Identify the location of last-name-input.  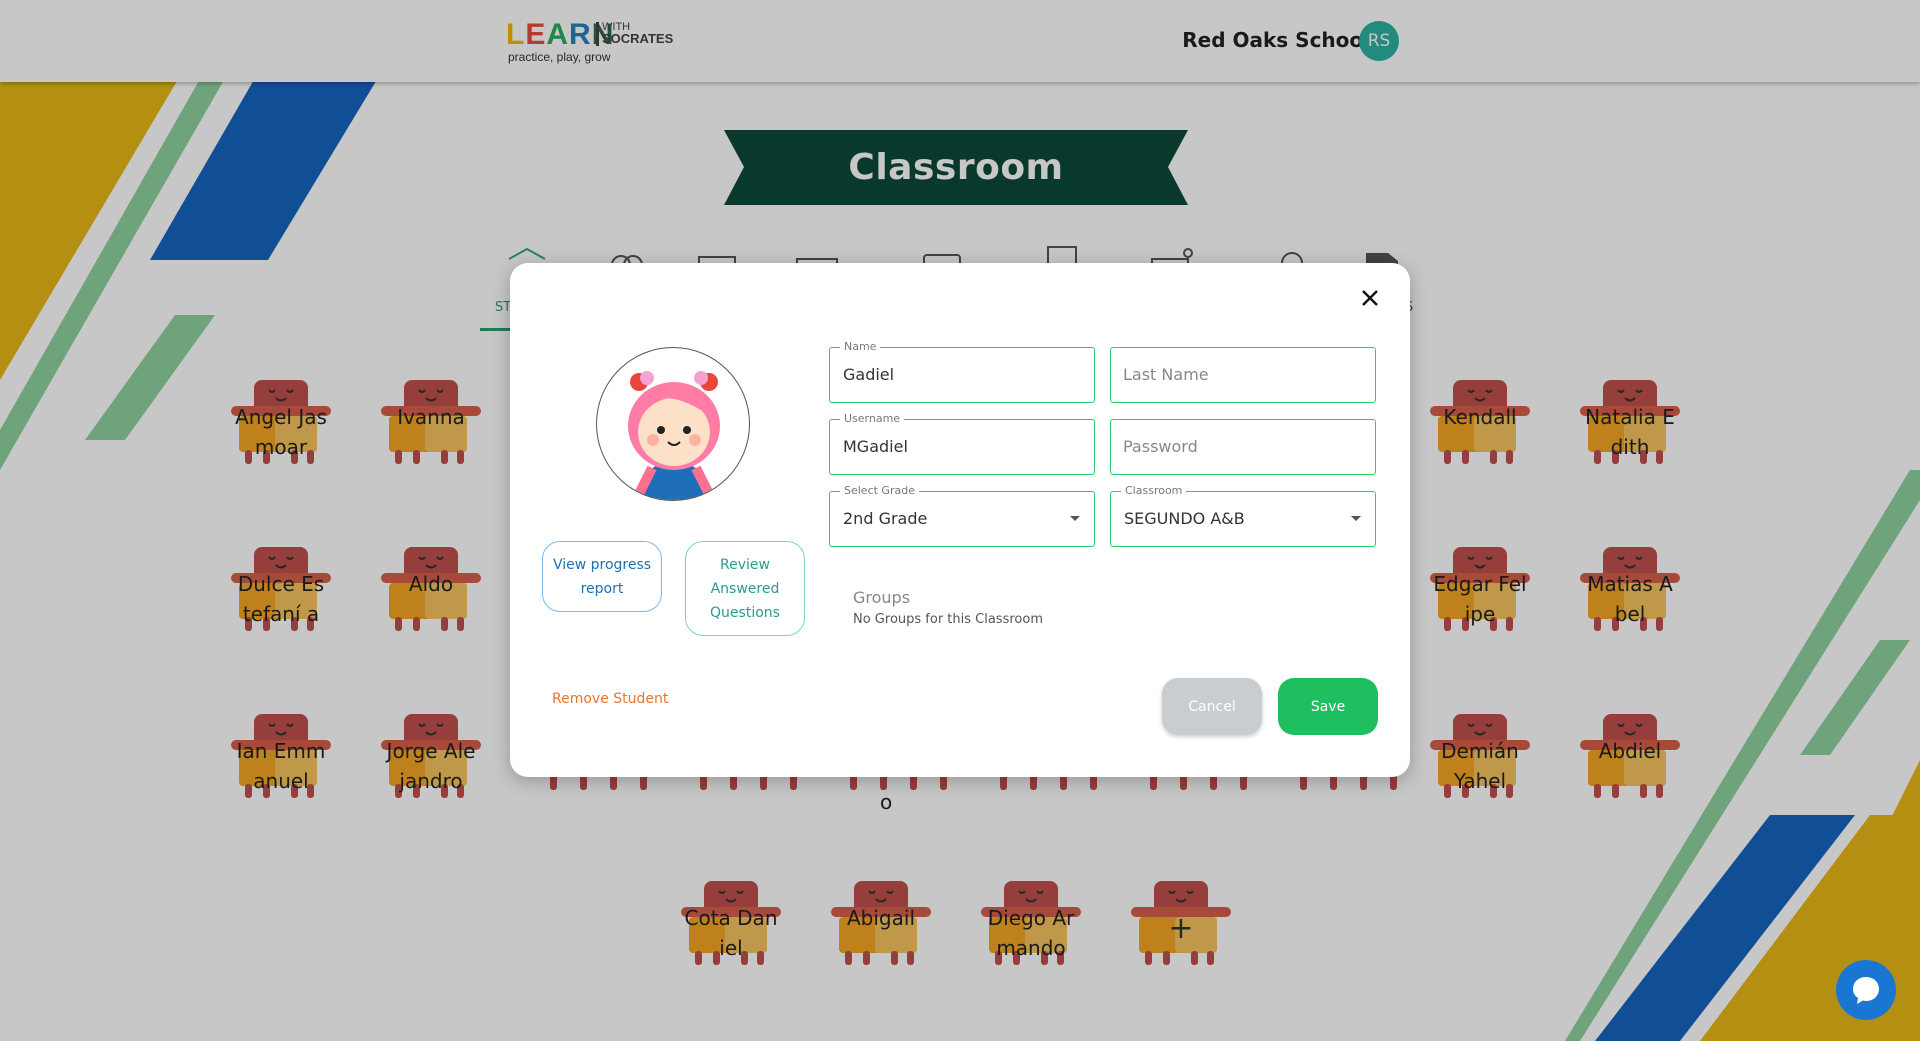
(1238, 374).